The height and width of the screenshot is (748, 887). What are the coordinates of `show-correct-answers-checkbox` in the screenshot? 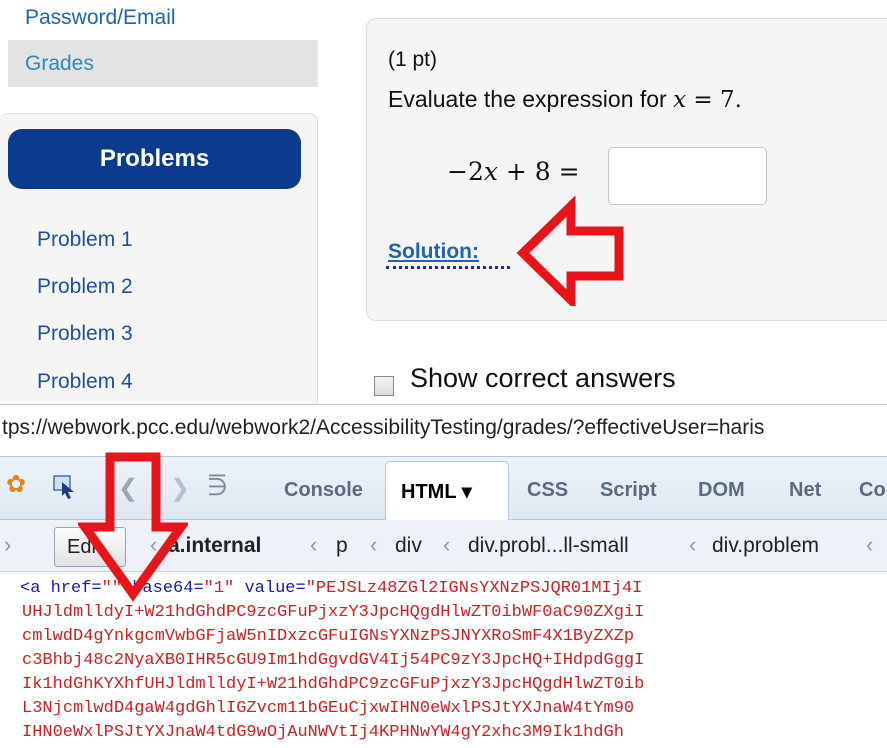 It's located at (384, 386).